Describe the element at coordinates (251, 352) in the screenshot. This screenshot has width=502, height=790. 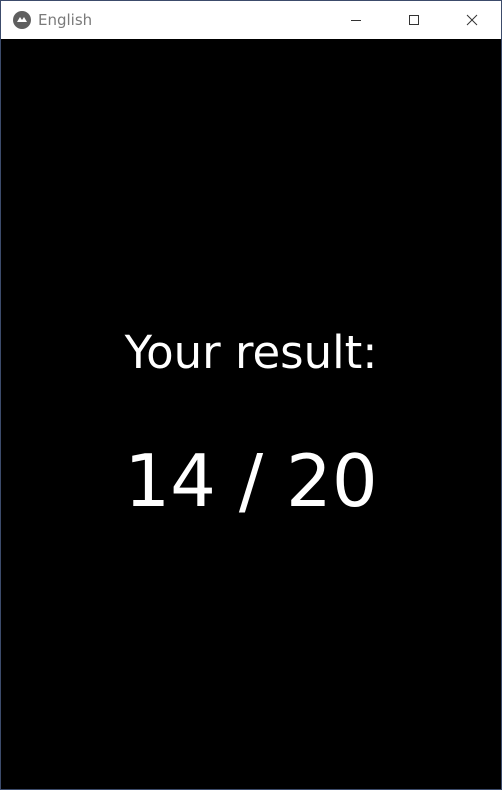
I see `result-label: Your result:` at that location.